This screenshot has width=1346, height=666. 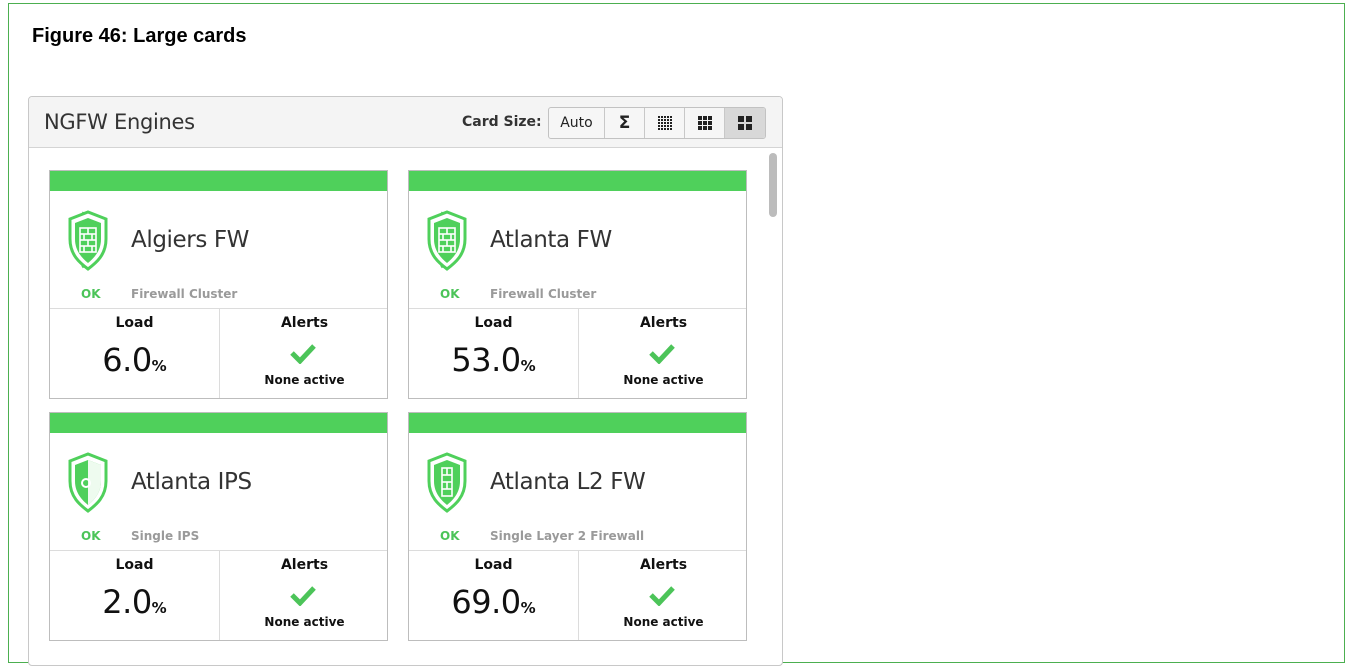 I want to click on card-size-small-button, so click(x=665, y=123).